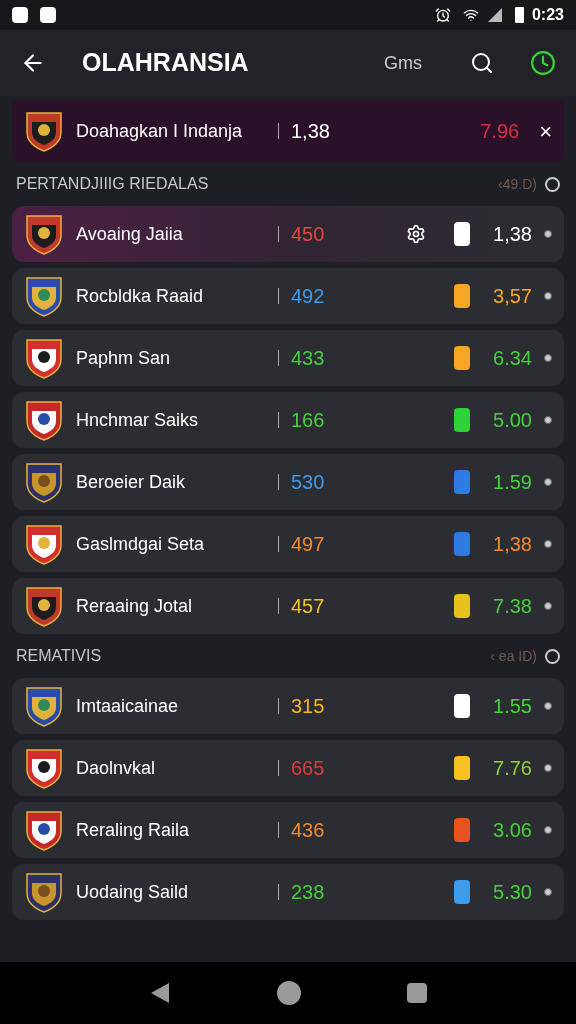 This screenshot has height=1024, width=576. Describe the element at coordinates (138, 420) in the screenshot. I see `team-name: Hnchmar Saiks` at that location.